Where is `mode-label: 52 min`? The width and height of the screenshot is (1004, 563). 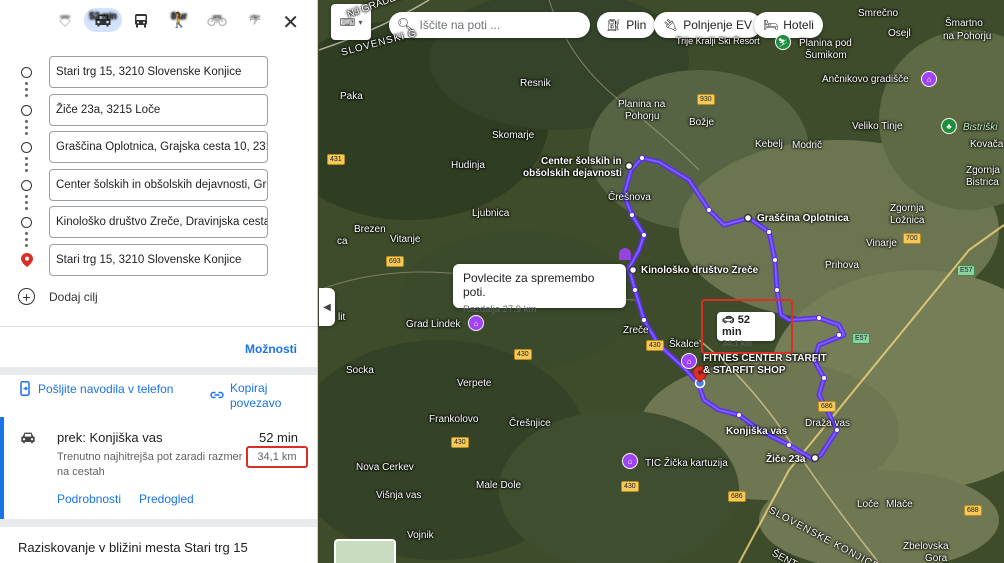 mode-label: 52 min is located at coordinates (103, 16).